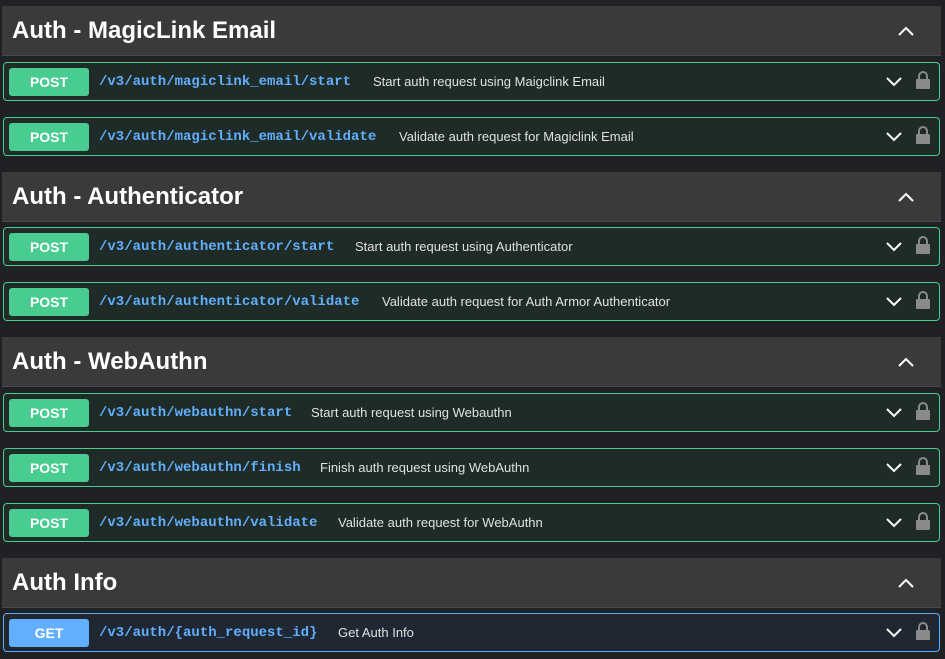 The height and width of the screenshot is (659, 945). I want to click on operation-summary: Start auth request using Authenticator, so click(464, 246).